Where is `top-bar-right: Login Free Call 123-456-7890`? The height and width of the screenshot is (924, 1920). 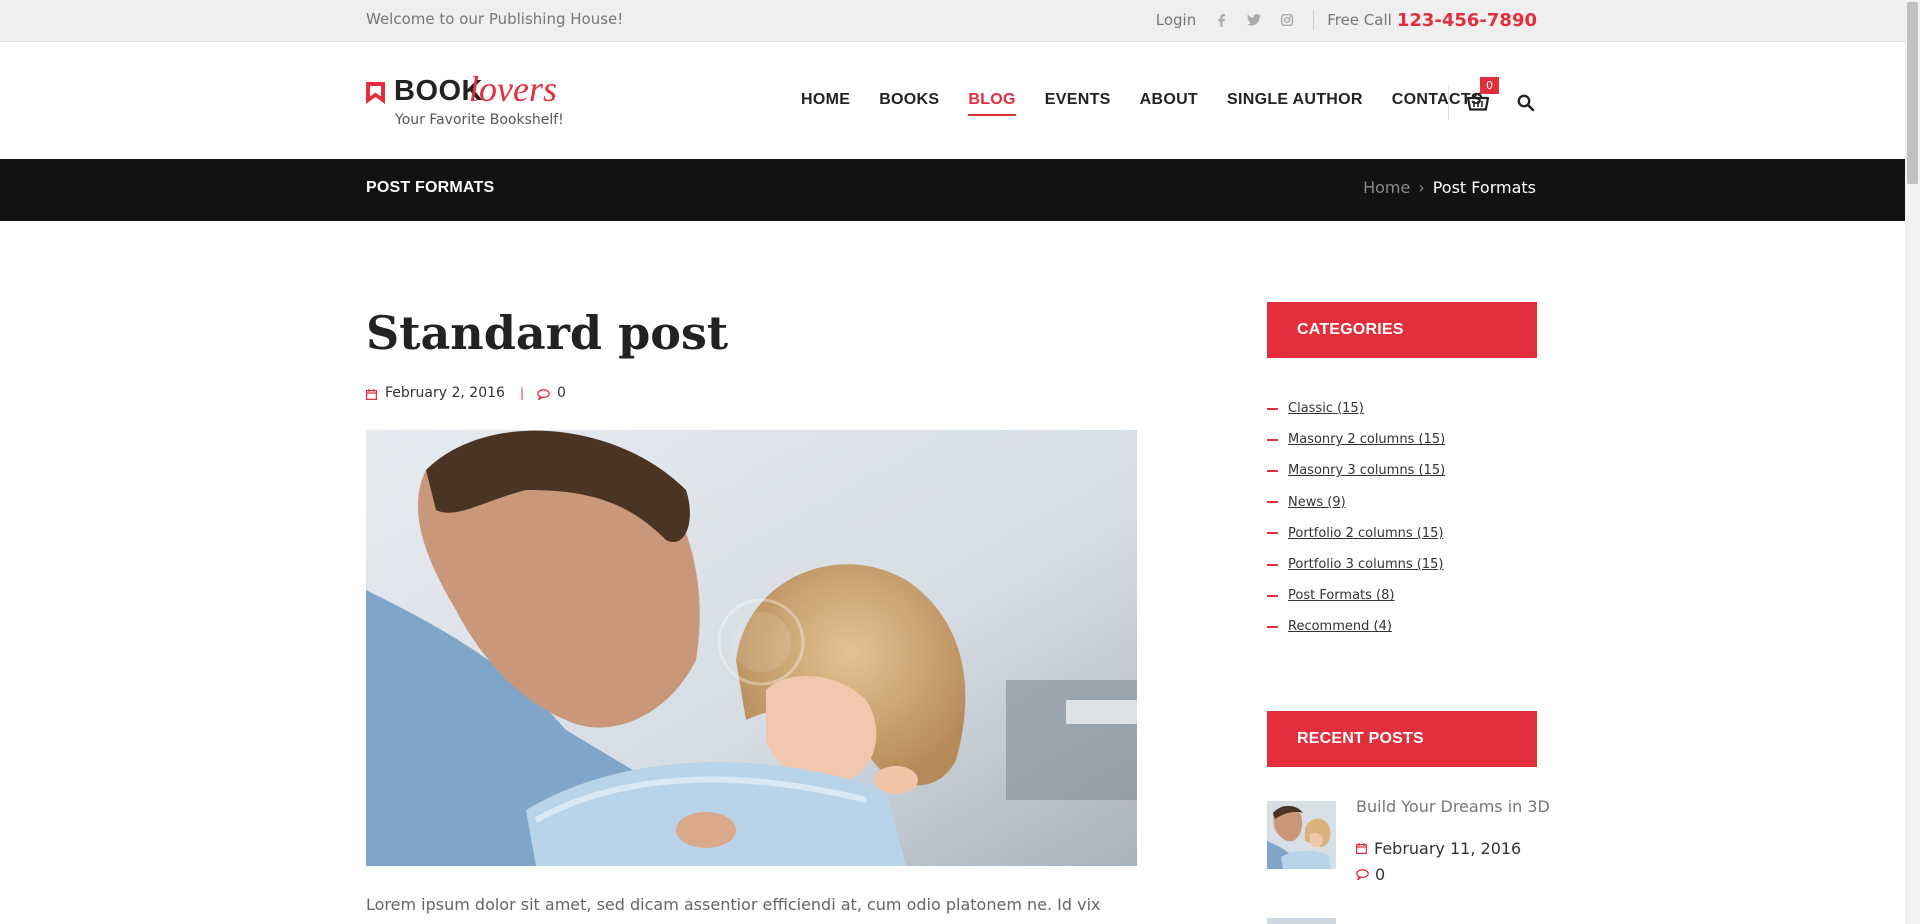 top-bar-right: Login Free Call 123-456-7890 is located at coordinates (1346, 20).